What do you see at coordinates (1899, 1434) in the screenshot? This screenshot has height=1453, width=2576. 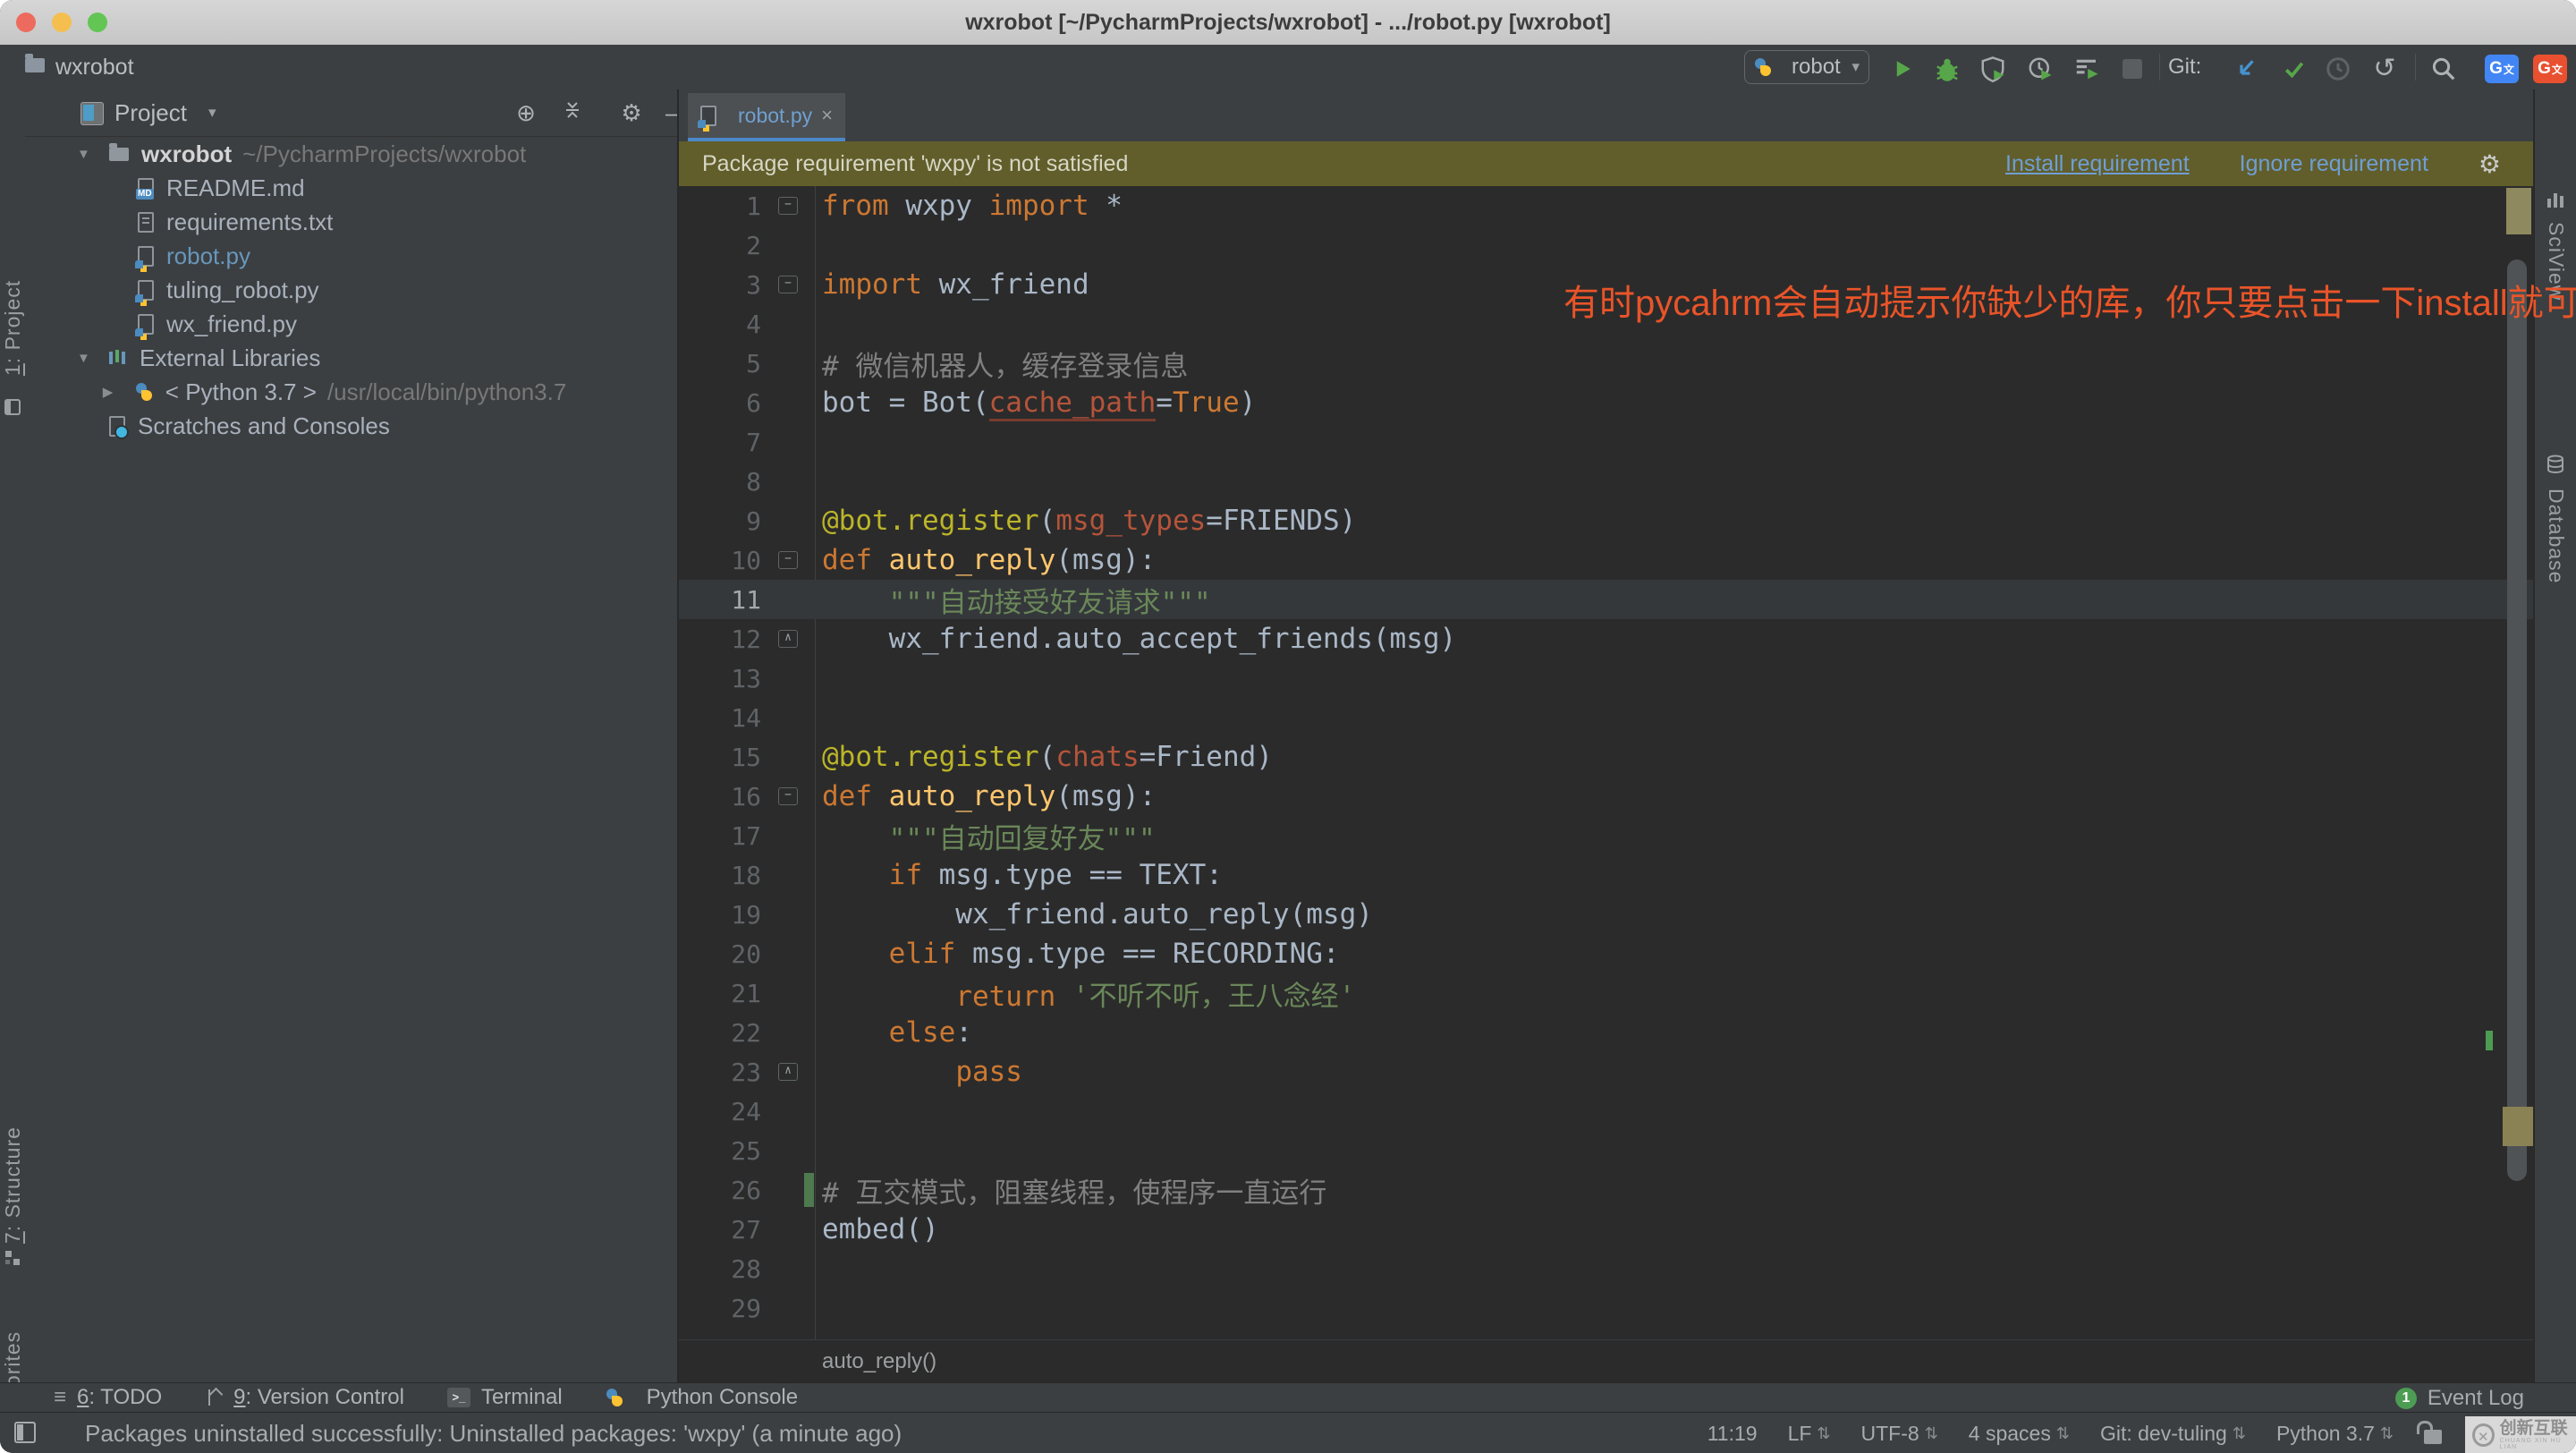 I see `status-widget-utf-8: UTF-8 ⇅` at bounding box center [1899, 1434].